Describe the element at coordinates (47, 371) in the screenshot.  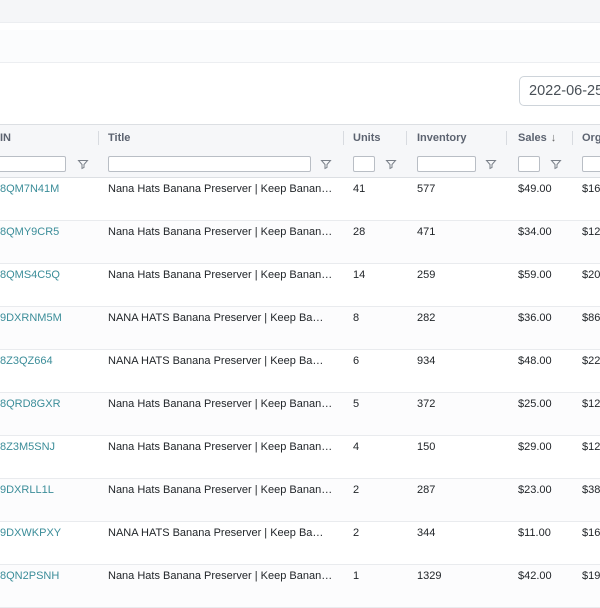
I see `asin-link: 8Z3QZ664` at that location.